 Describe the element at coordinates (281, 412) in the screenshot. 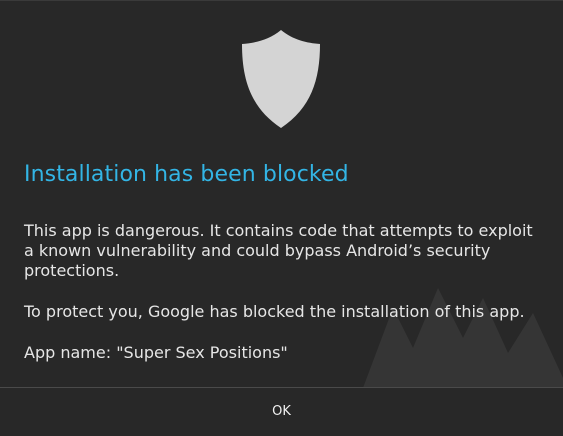

I see `ok-button: OK` at that location.